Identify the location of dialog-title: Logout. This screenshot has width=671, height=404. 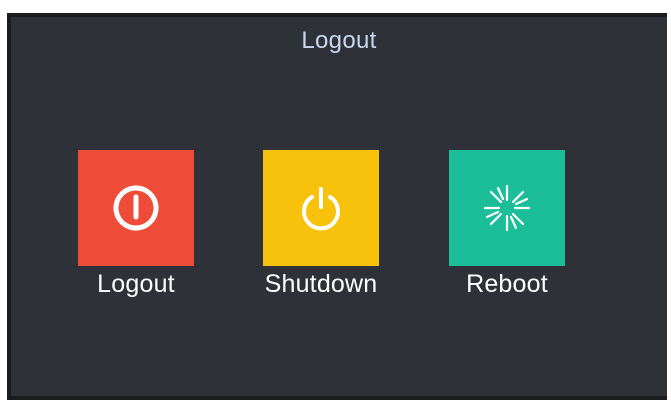
(339, 40).